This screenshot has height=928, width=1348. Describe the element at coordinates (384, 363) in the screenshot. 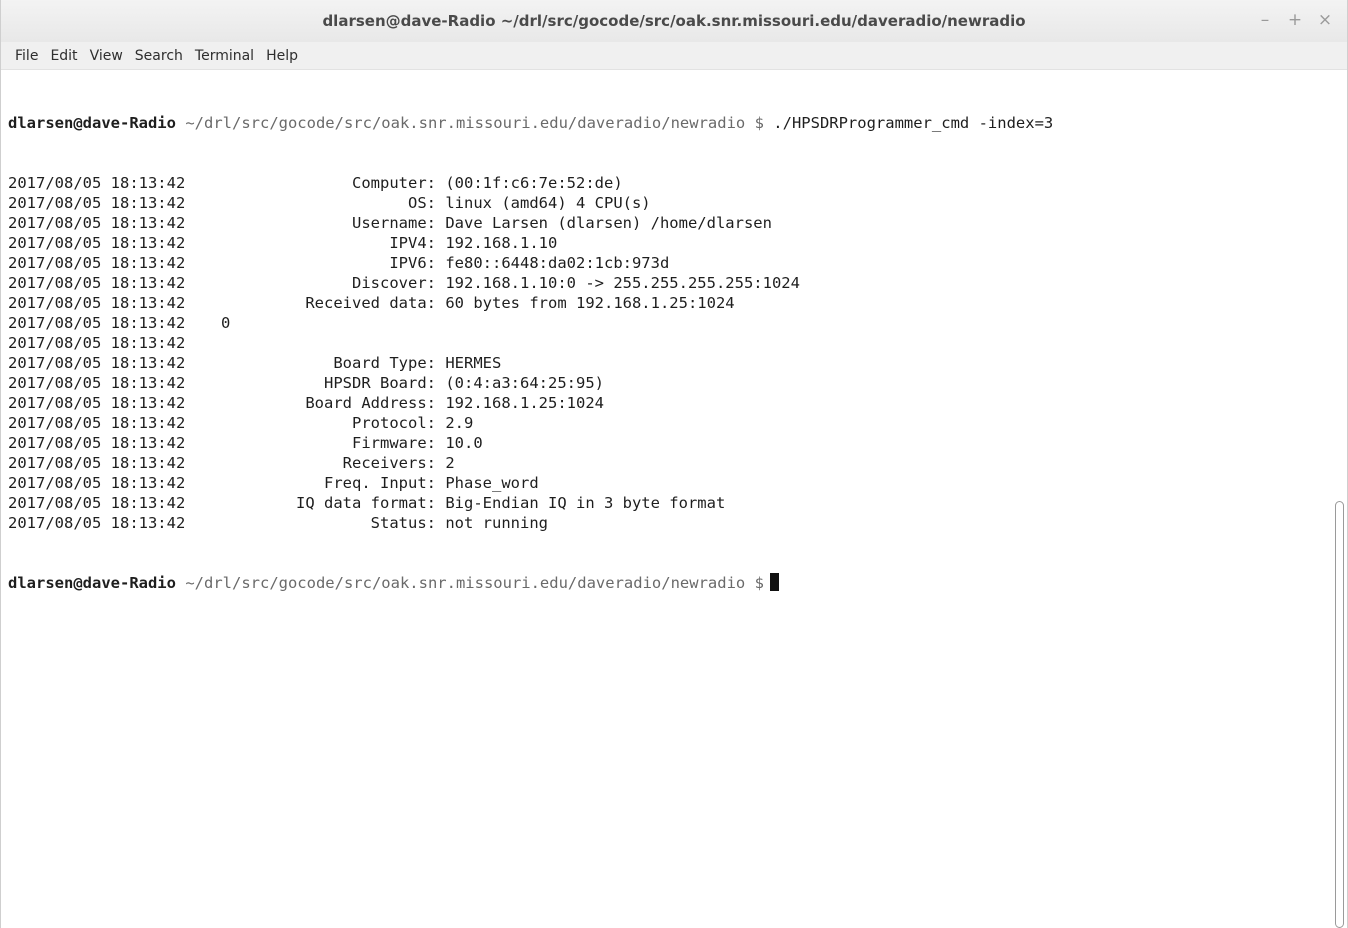

I see `log-key: Board Type:` at that location.